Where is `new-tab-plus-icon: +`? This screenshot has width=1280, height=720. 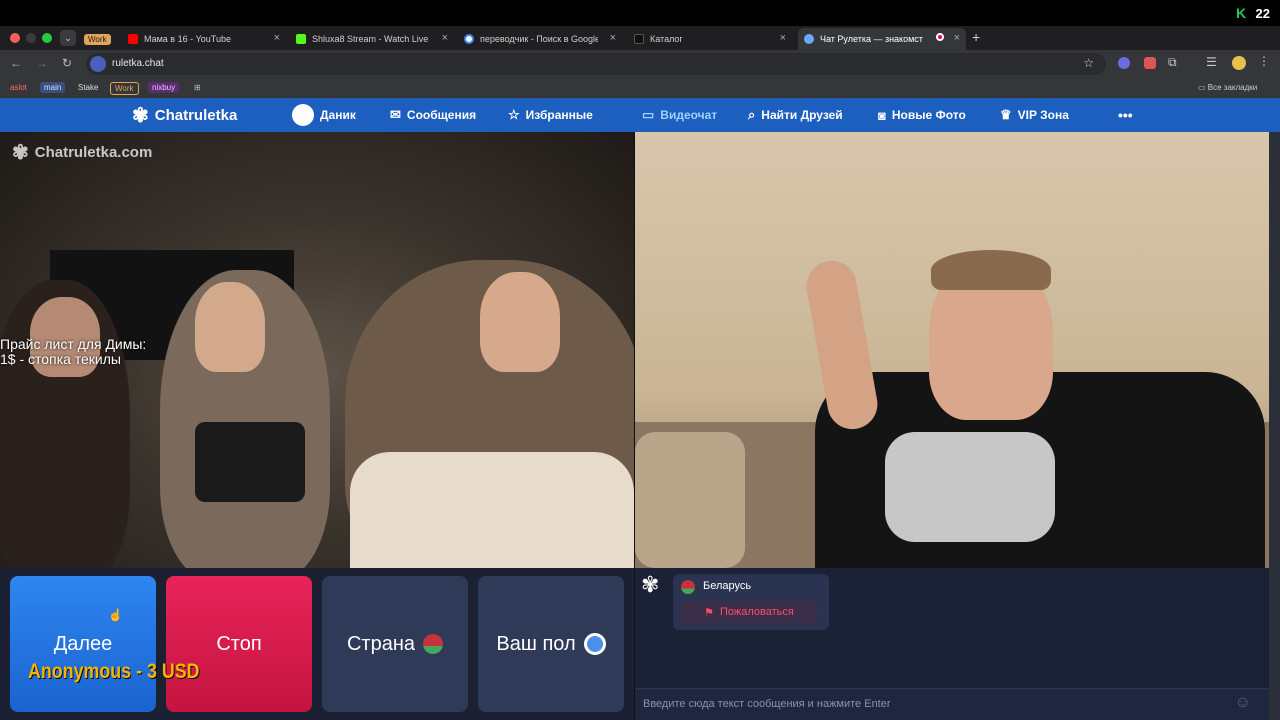 new-tab-plus-icon: + is located at coordinates (976, 37).